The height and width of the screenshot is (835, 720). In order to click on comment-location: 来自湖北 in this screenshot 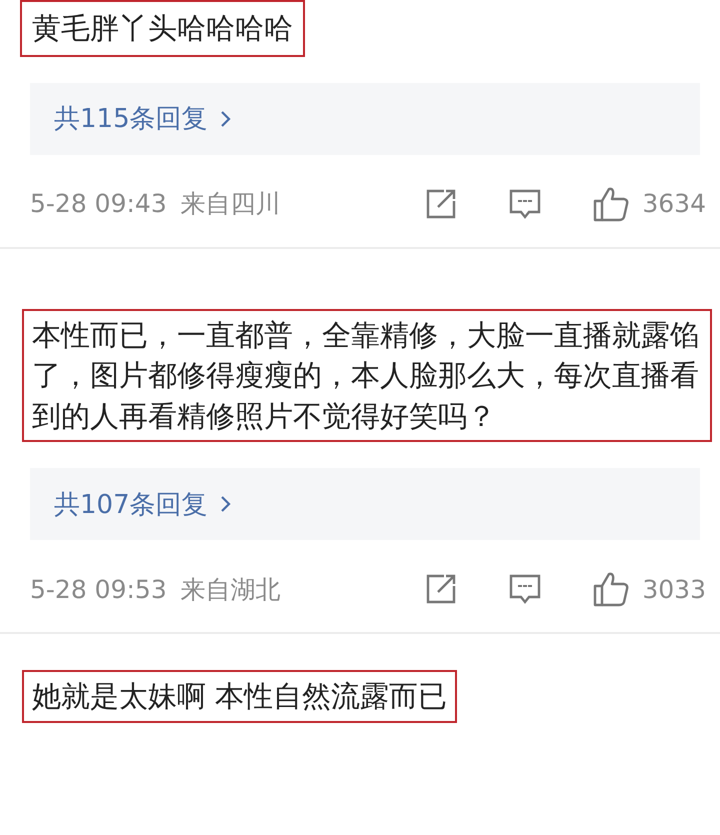, I will do `click(230, 590)`.